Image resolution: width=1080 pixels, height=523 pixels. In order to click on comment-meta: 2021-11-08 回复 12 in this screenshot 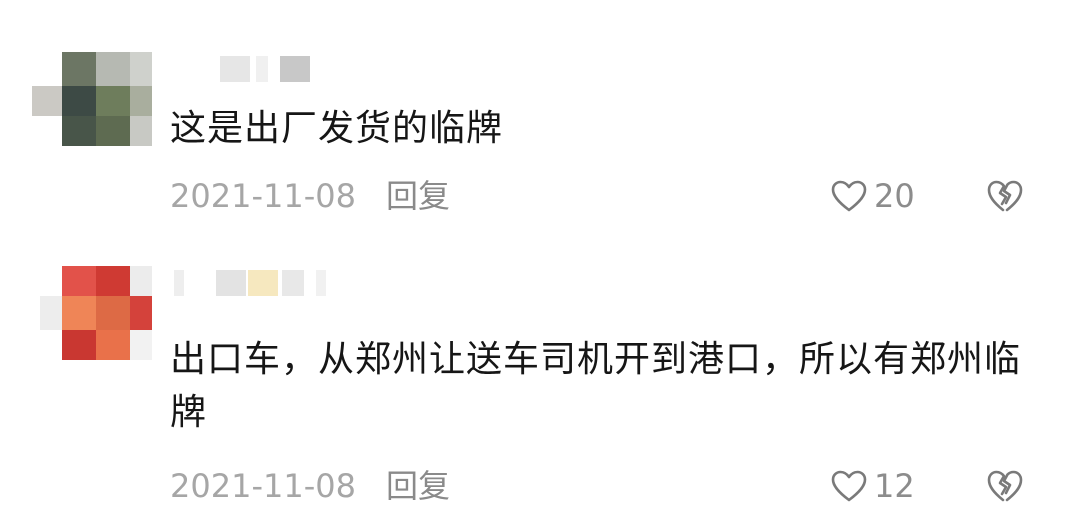, I will do `click(600, 486)`.